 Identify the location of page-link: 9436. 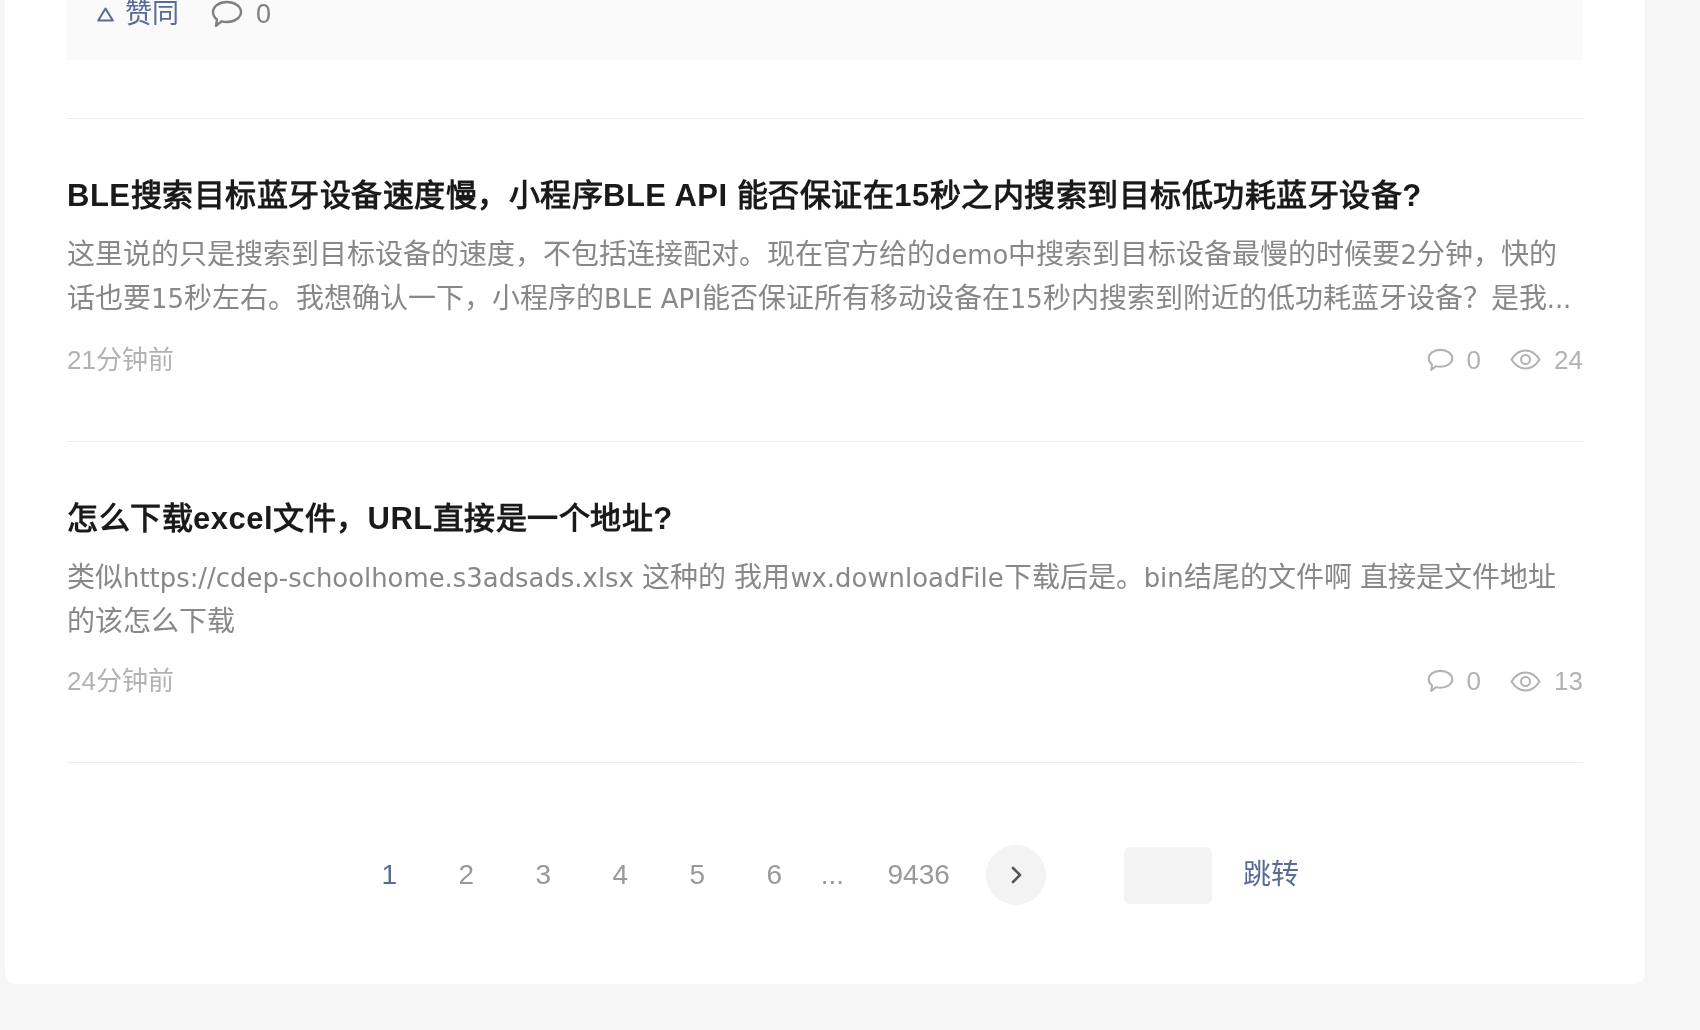
(918, 875).